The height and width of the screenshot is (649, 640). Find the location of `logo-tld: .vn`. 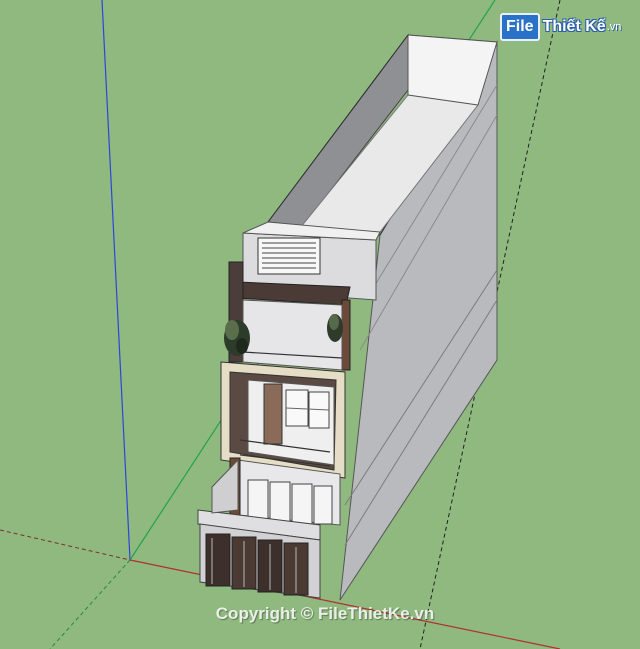

logo-tld: .vn is located at coordinates (614, 27).